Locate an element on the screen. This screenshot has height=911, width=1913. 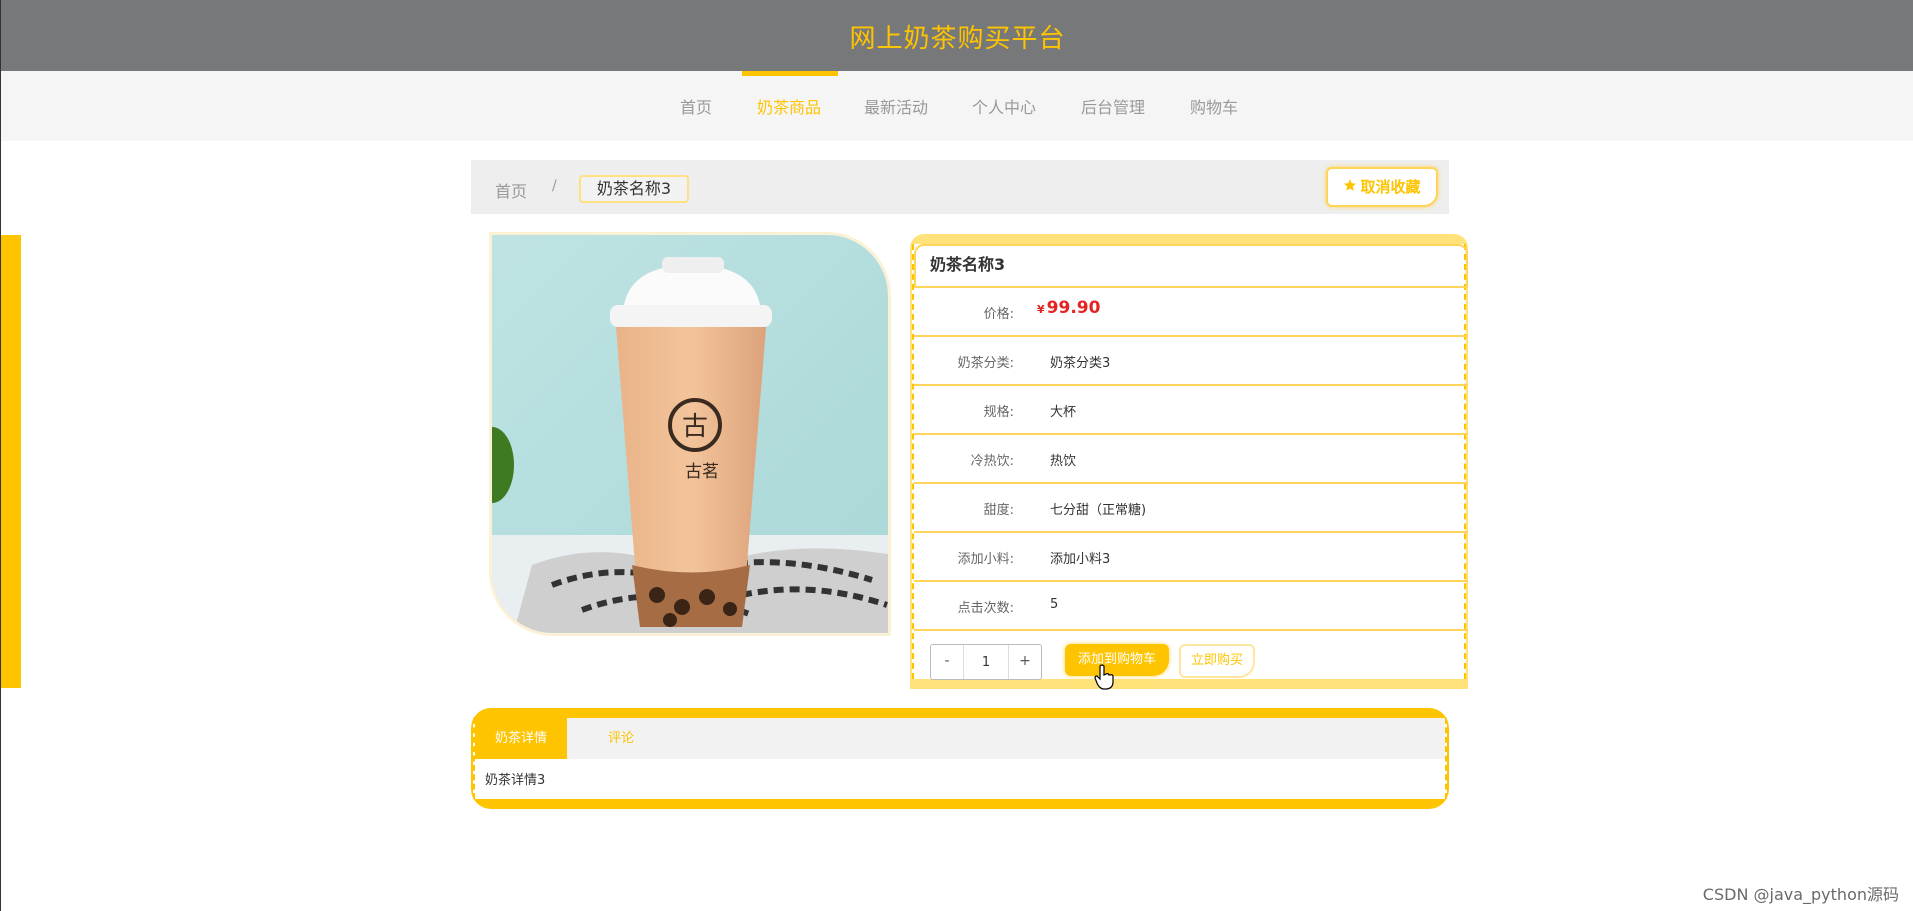
breadcrumb-home-link: 首页 is located at coordinates (511, 190).